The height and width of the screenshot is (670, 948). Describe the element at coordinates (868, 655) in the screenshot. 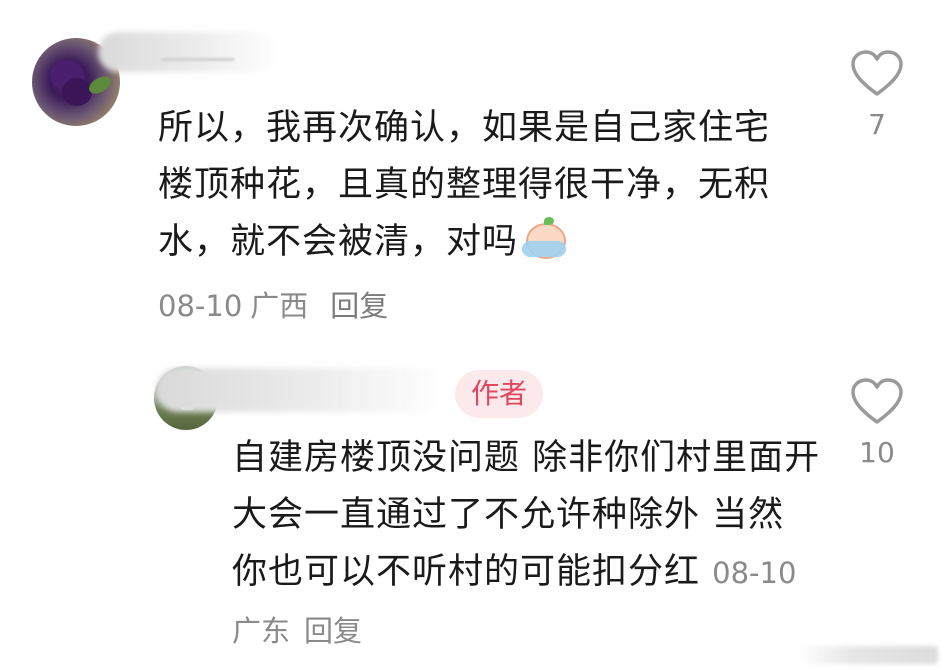

I see `watermark` at that location.